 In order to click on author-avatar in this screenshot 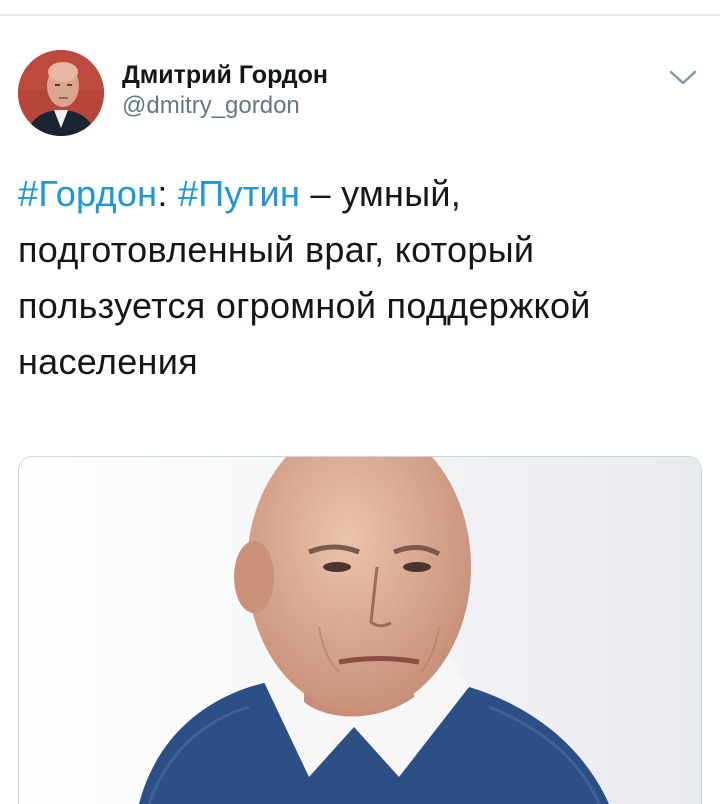, I will do `click(61, 93)`.